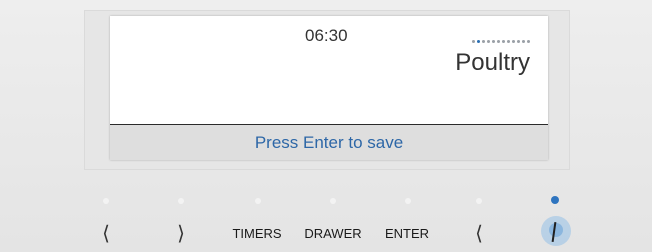 The width and height of the screenshot is (652, 252). What do you see at coordinates (479, 233) in the screenshot?
I see `back-arrow-button: ⟨` at bounding box center [479, 233].